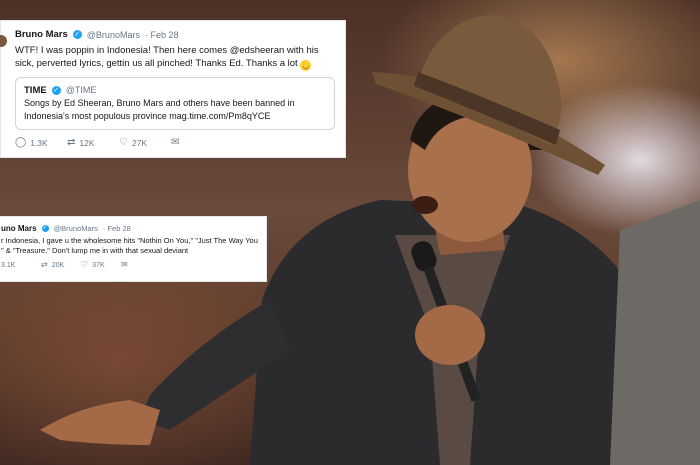 Image resolution: width=700 pixels, height=465 pixels. What do you see at coordinates (100, 422) in the screenshot?
I see `singer-hand-left` at bounding box center [100, 422].